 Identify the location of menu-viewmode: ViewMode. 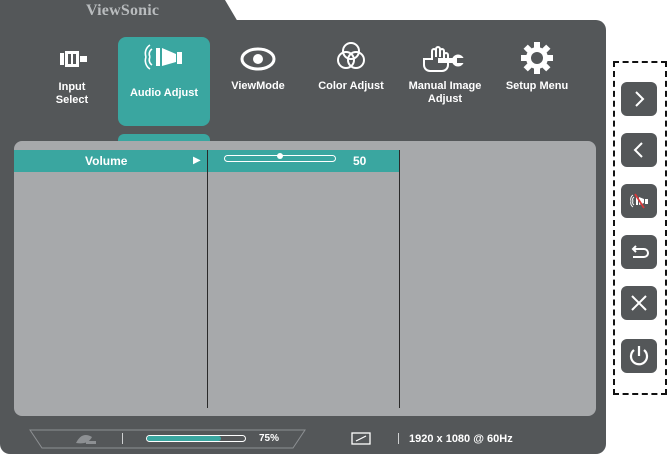
(258, 81).